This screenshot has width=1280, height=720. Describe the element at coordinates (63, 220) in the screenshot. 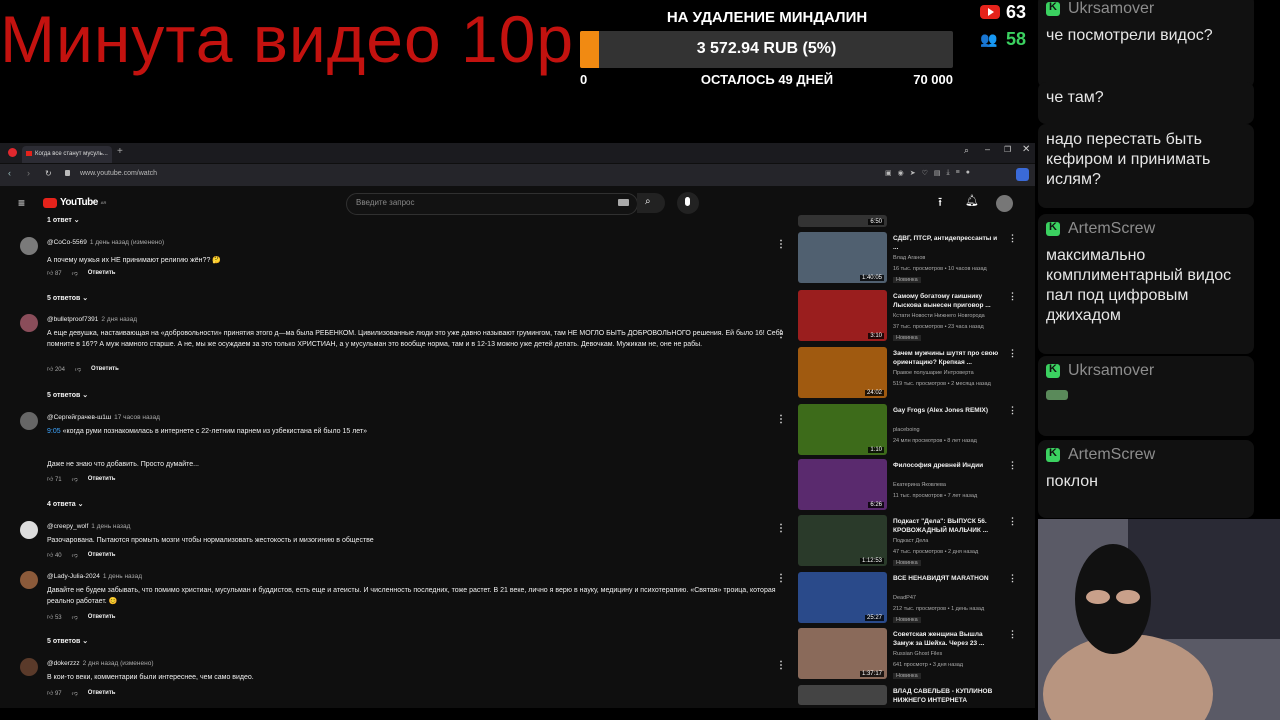

I see `replies-toggle: 1 ответ ⌄` at that location.